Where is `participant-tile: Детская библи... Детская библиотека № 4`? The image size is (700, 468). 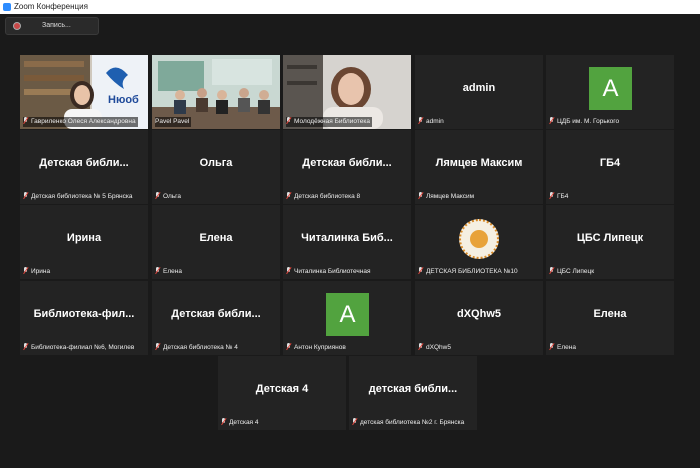 participant-tile: Детская библи... Детская библиотека № 4 is located at coordinates (216, 318).